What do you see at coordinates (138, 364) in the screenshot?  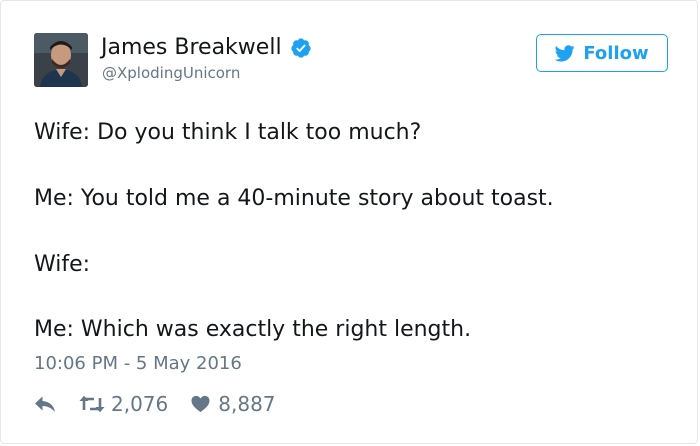 I see `tweet-timestamp: 10:06 PM - 5 May 2016` at bounding box center [138, 364].